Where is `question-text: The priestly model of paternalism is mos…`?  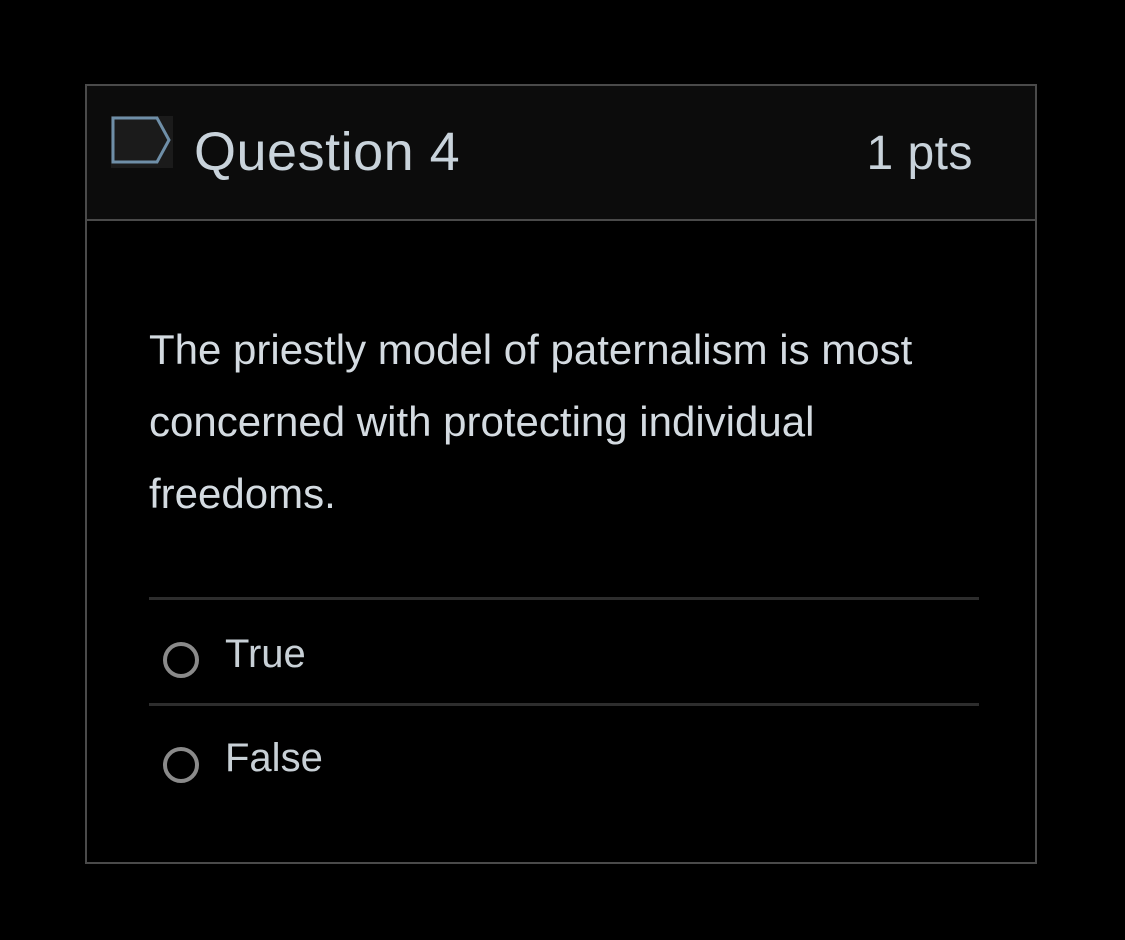 question-text: The priestly model of paternalism is mos… is located at coordinates (531, 421).